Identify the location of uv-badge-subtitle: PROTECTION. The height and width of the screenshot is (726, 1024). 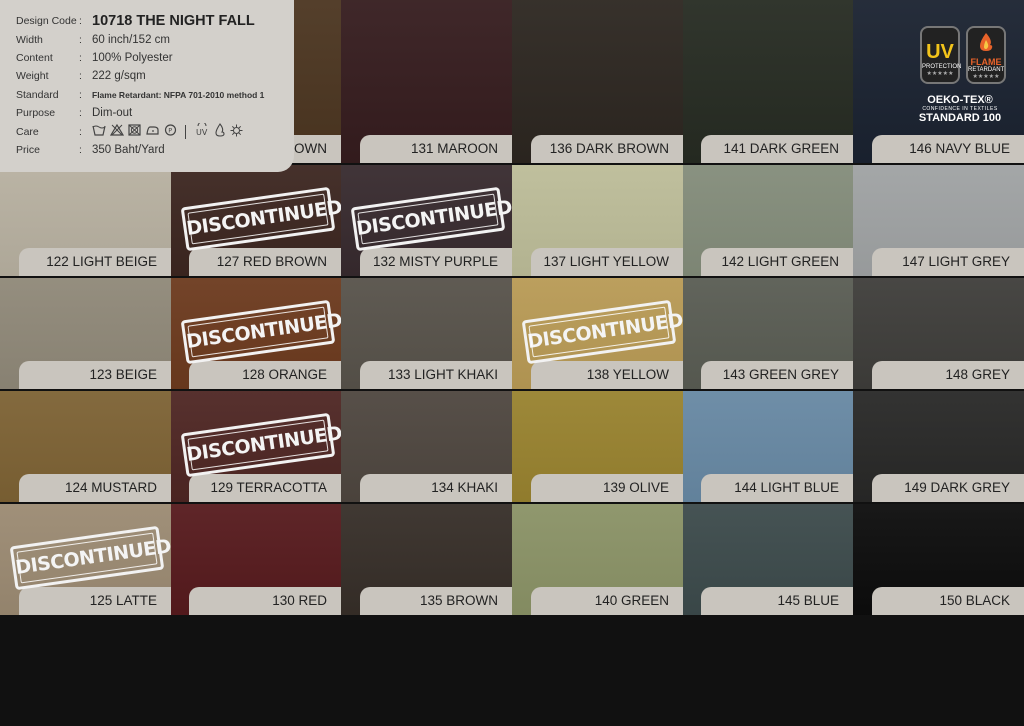
(942, 67).